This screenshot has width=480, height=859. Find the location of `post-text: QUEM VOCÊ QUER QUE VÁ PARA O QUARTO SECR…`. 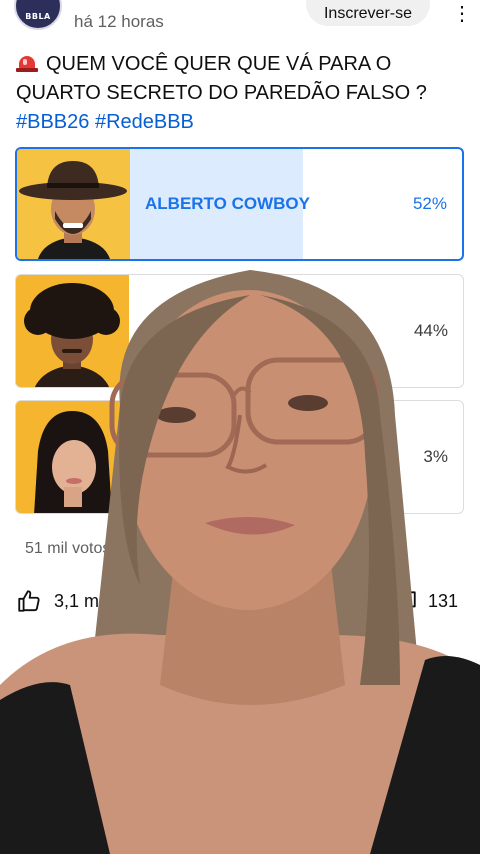

post-text: QUEM VOCÊ QUER QUE VÁ PARA O QUARTO SECR… is located at coordinates (241, 93).